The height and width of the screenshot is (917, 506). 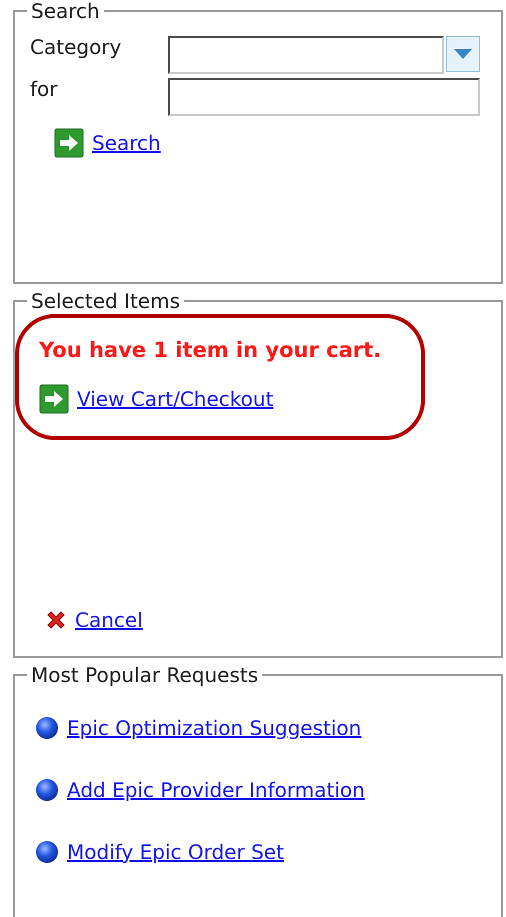 What do you see at coordinates (306, 55) in the screenshot?
I see `category-dropdown` at bounding box center [306, 55].